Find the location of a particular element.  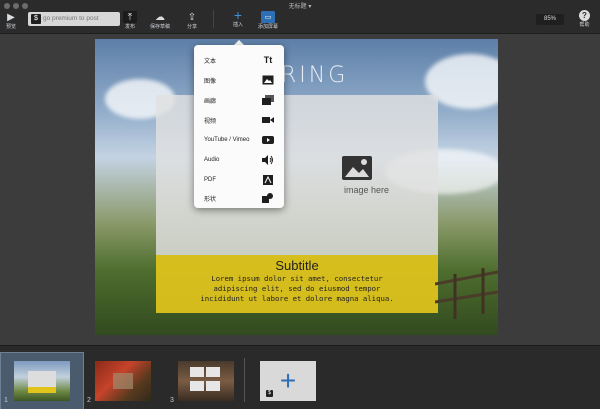

slide-subtitle: Subtitle is located at coordinates (297, 265).